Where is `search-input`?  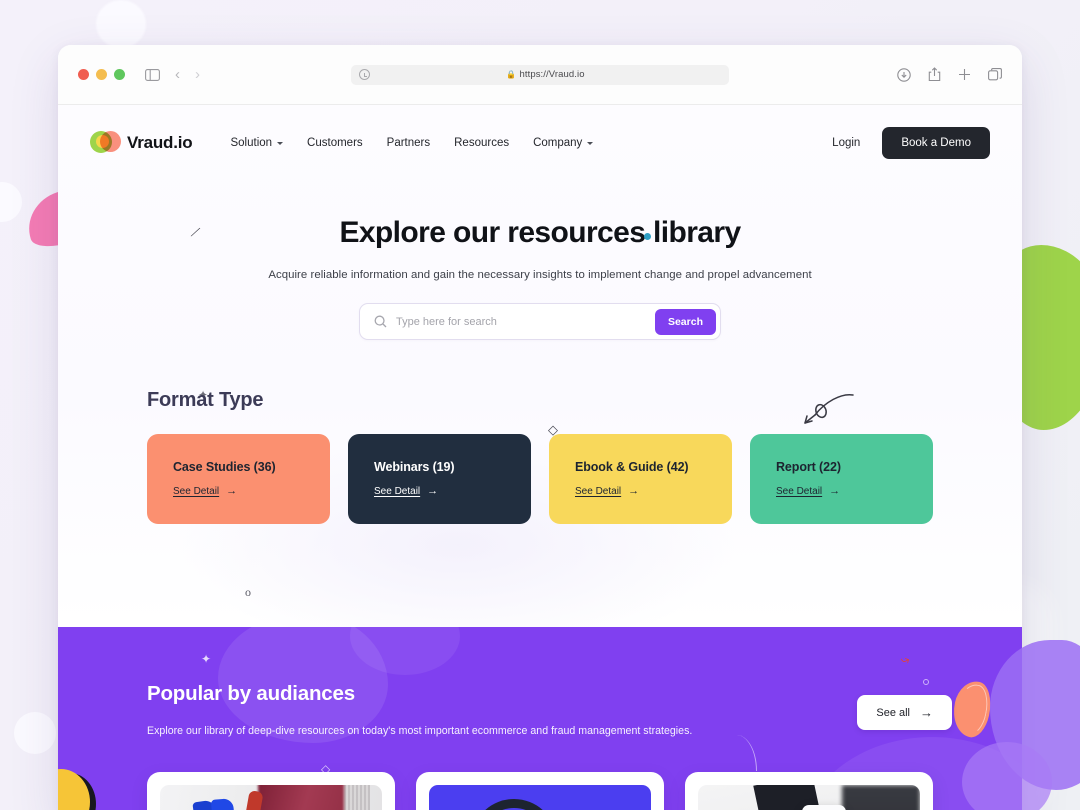
search-input is located at coordinates (525, 321).